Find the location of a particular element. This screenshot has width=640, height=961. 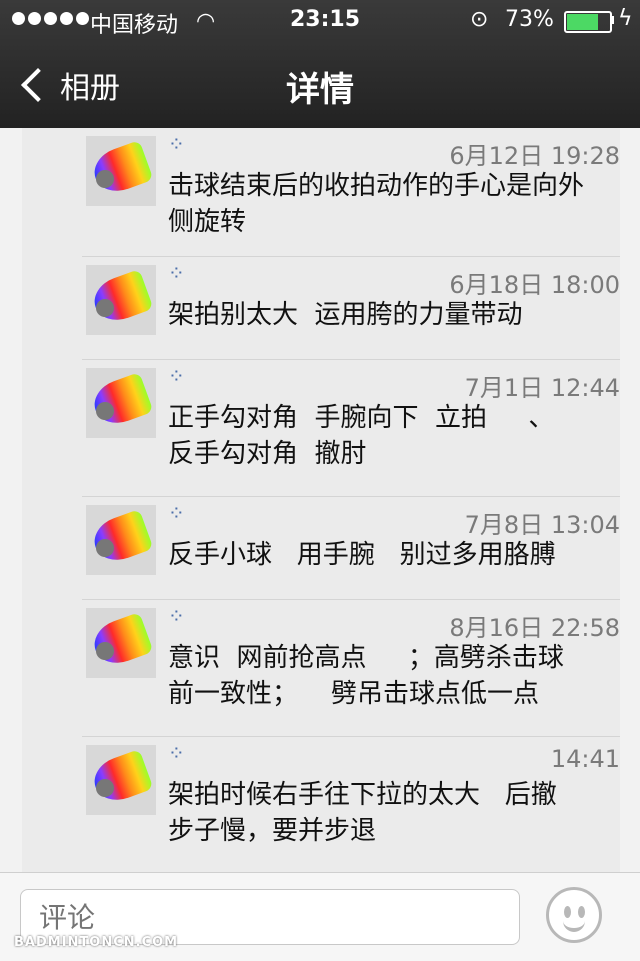

list-item: ⁘ 14:41 架拍时候右手往下拉的太大 后撤 步子慢，要并步退 is located at coordinates (351, 805).